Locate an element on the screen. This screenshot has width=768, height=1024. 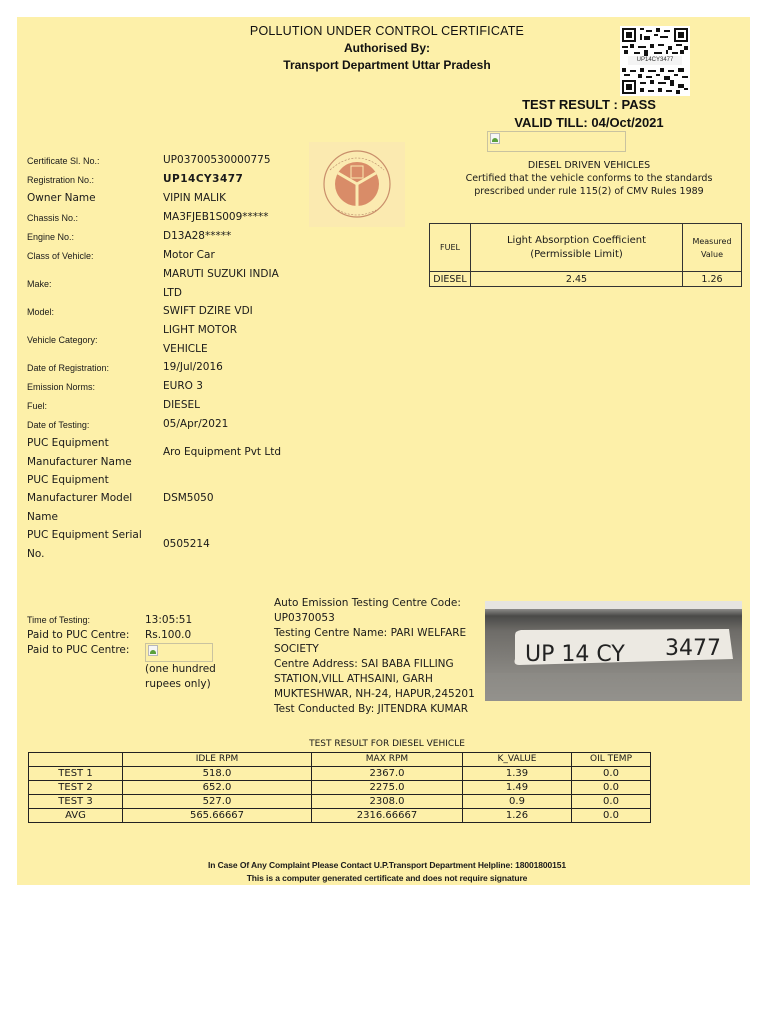
conducted-by-value: JITENDRA KUMAR is located at coordinates (423, 709).